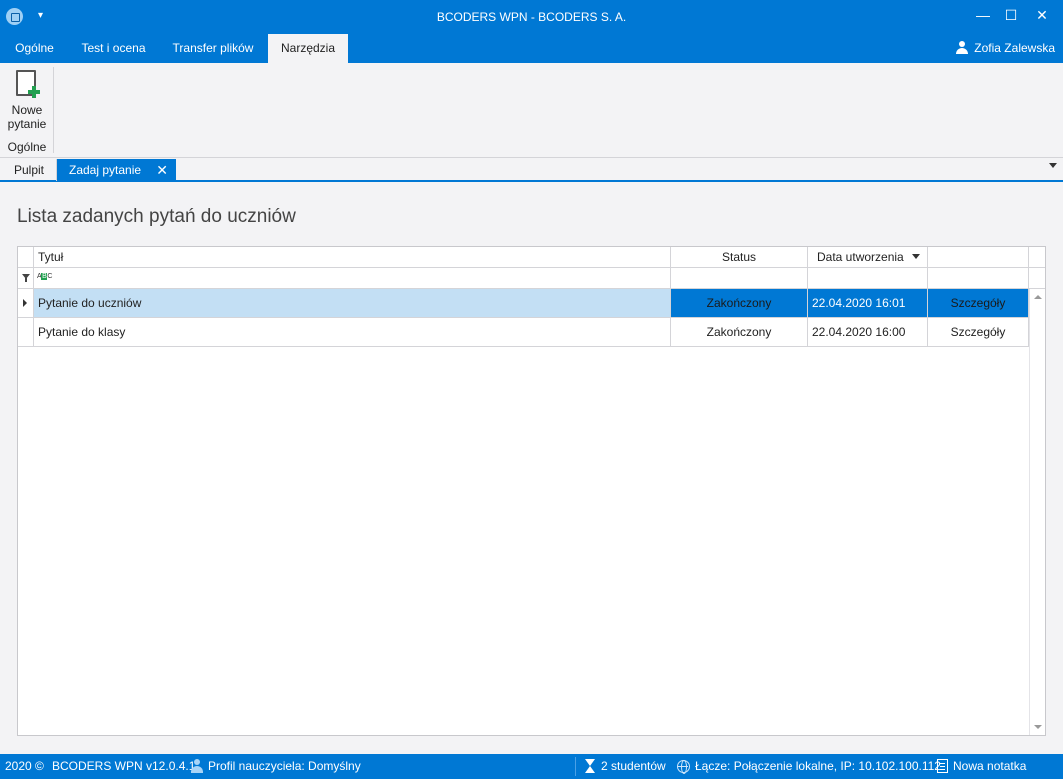  I want to click on grid-header-row: Tytuł Status Data utworzenia, so click(531, 257).